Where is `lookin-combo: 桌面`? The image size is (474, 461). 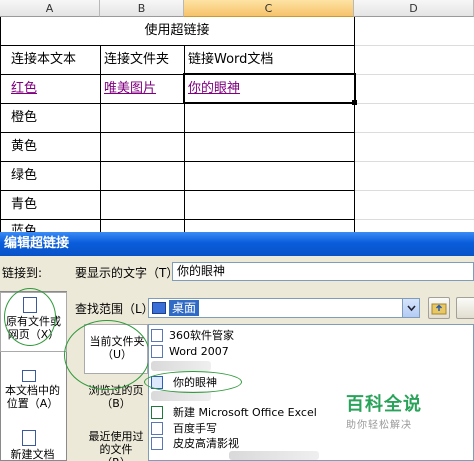
lookin-combo: 桌面 is located at coordinates (284, 308).